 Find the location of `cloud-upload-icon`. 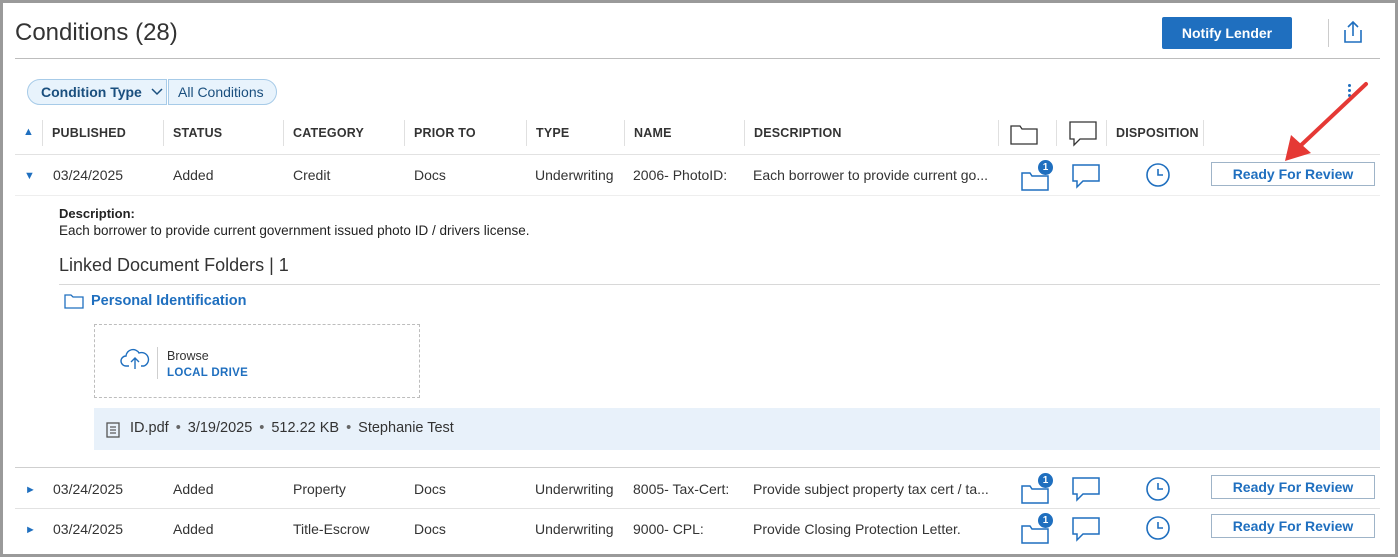

cloud-upload-icon is located at coordinates (135, 361).